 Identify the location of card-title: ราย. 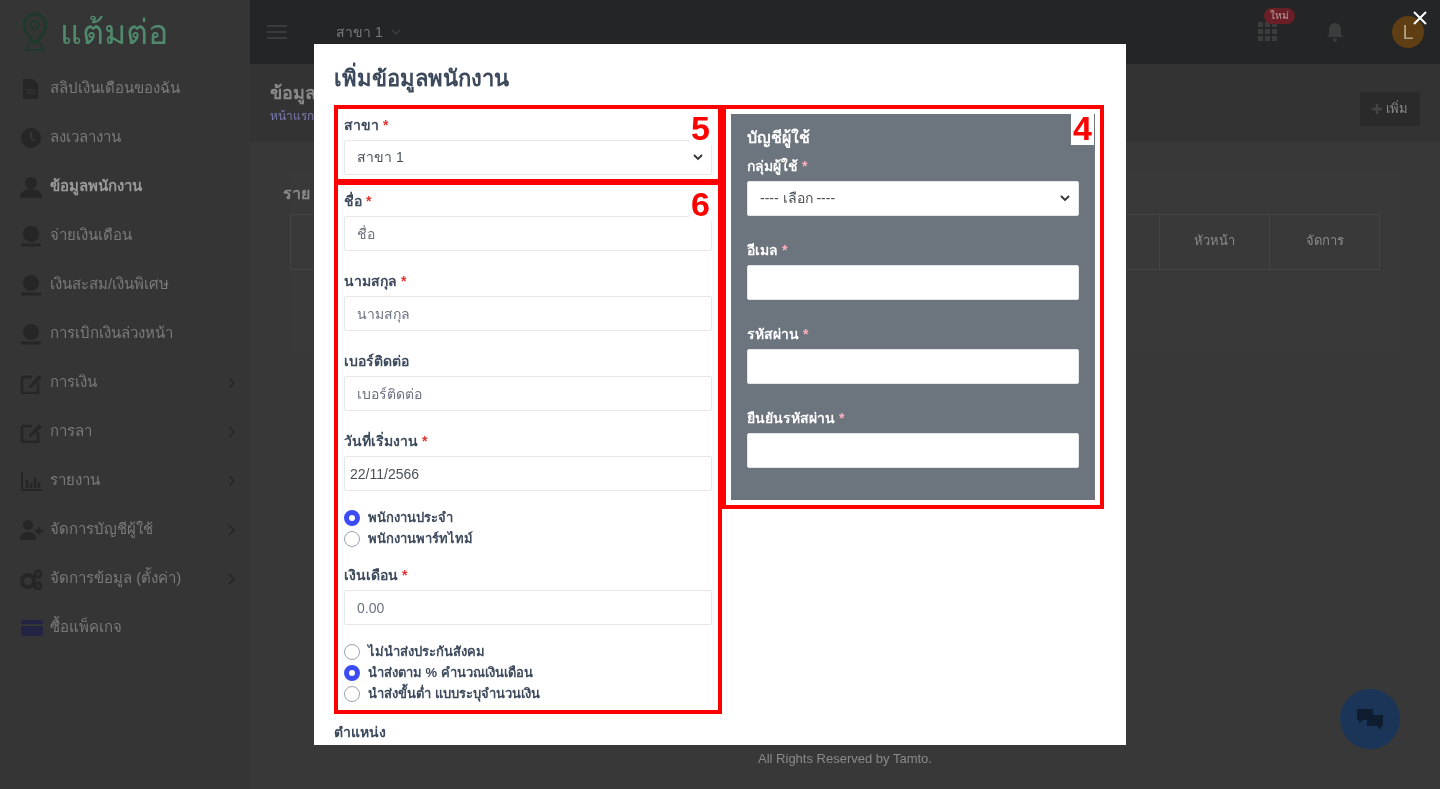
(296, 194).